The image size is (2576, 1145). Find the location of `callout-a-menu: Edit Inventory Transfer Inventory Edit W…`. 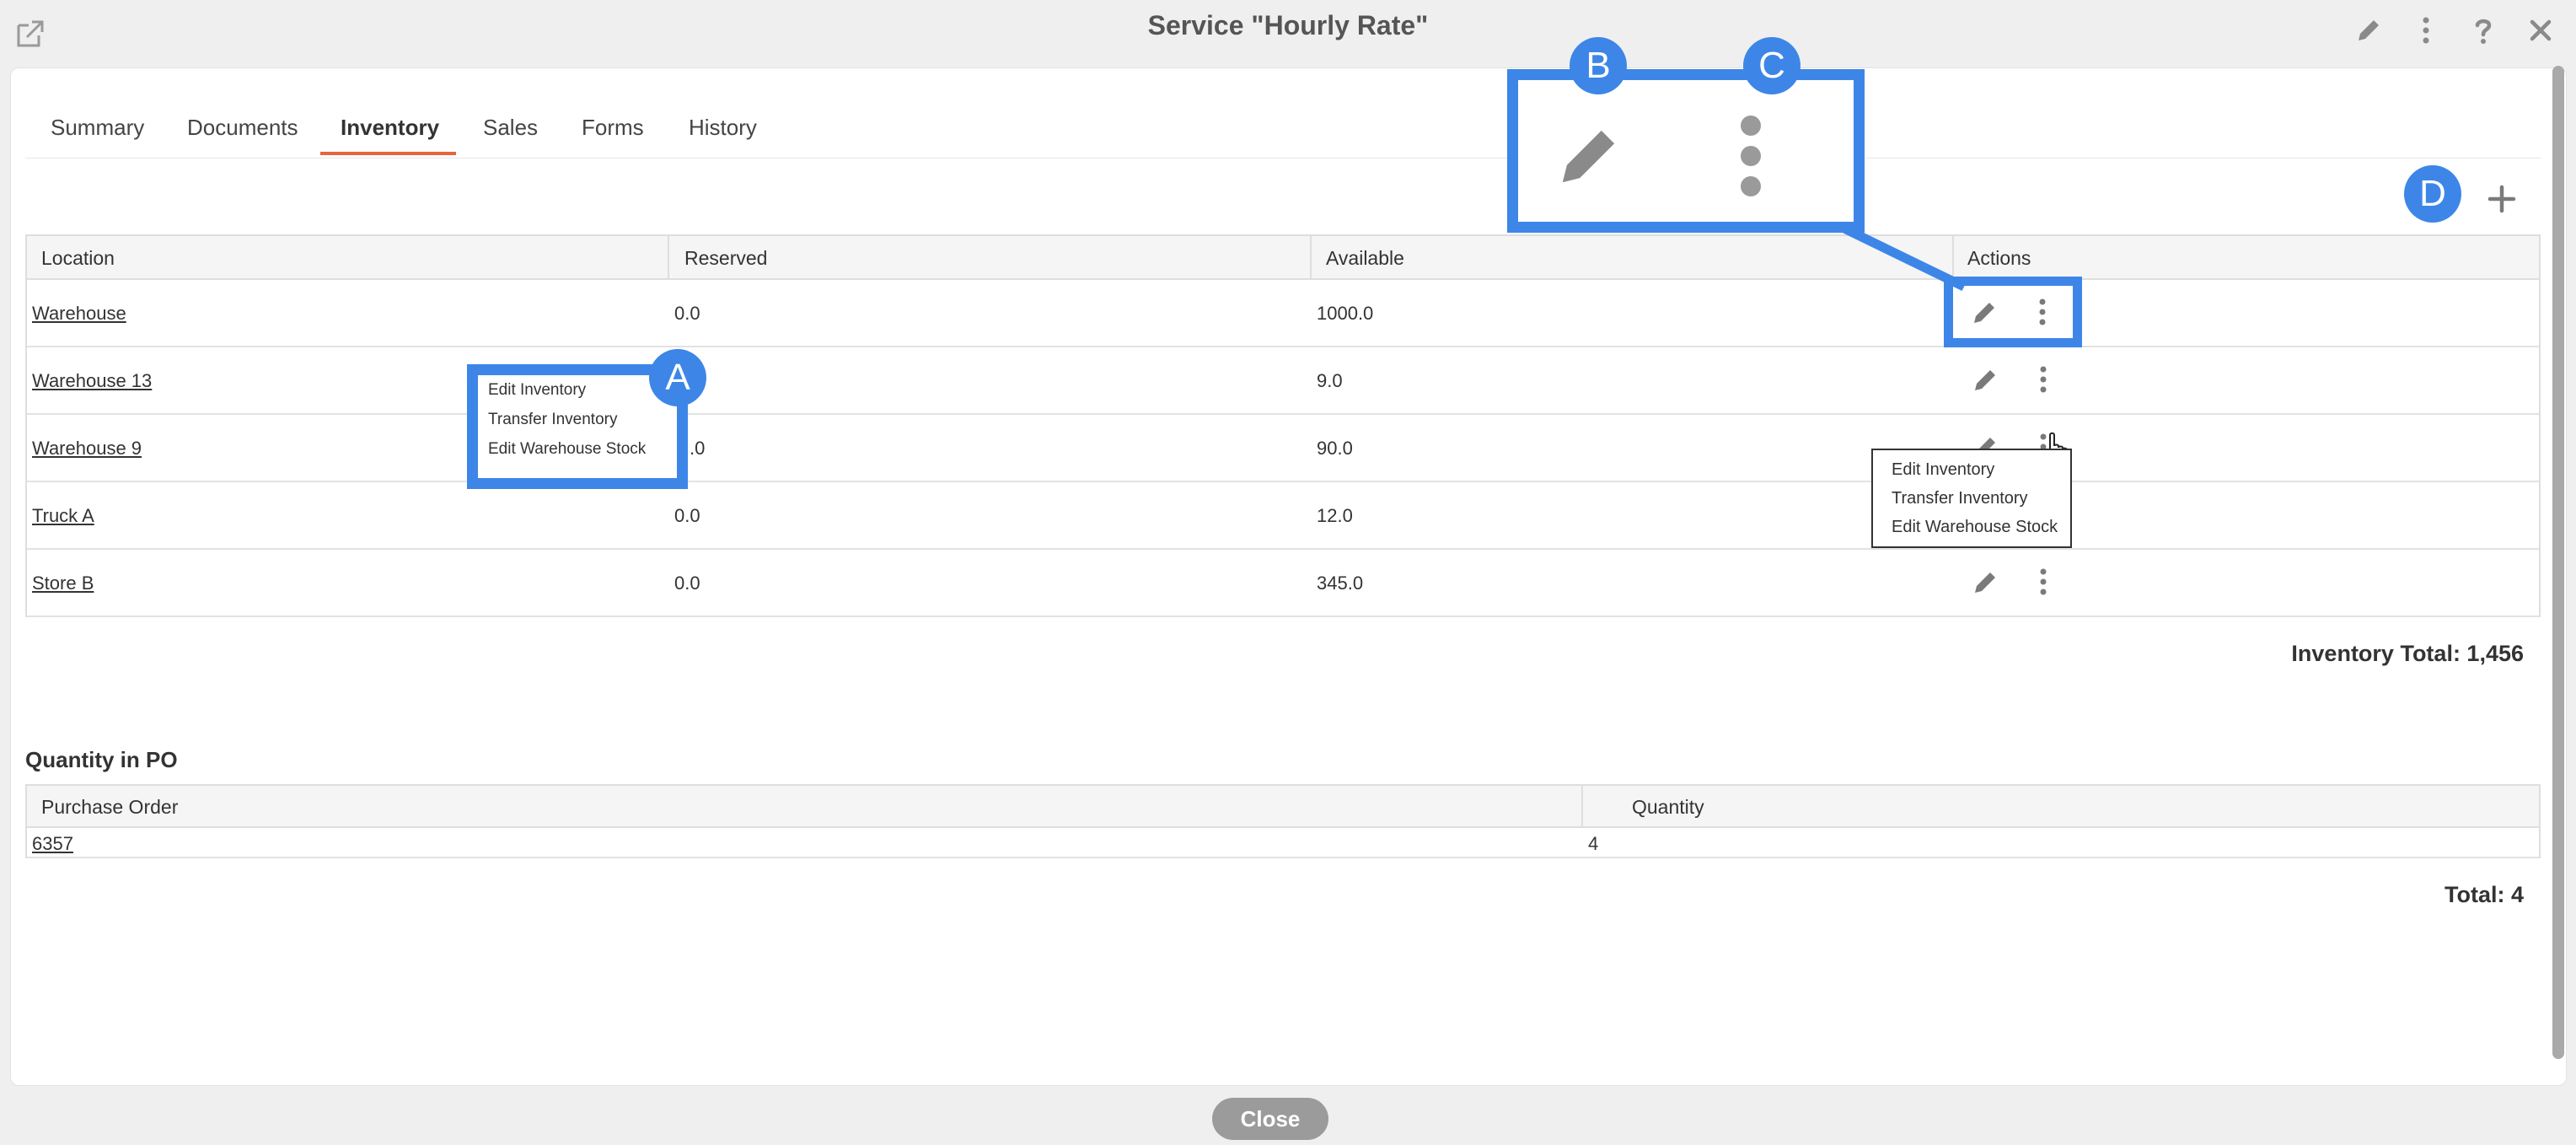

callout-a-menu: Edit Inventory Transfer Inventory Edit W… is located at coordinates (567, 419).